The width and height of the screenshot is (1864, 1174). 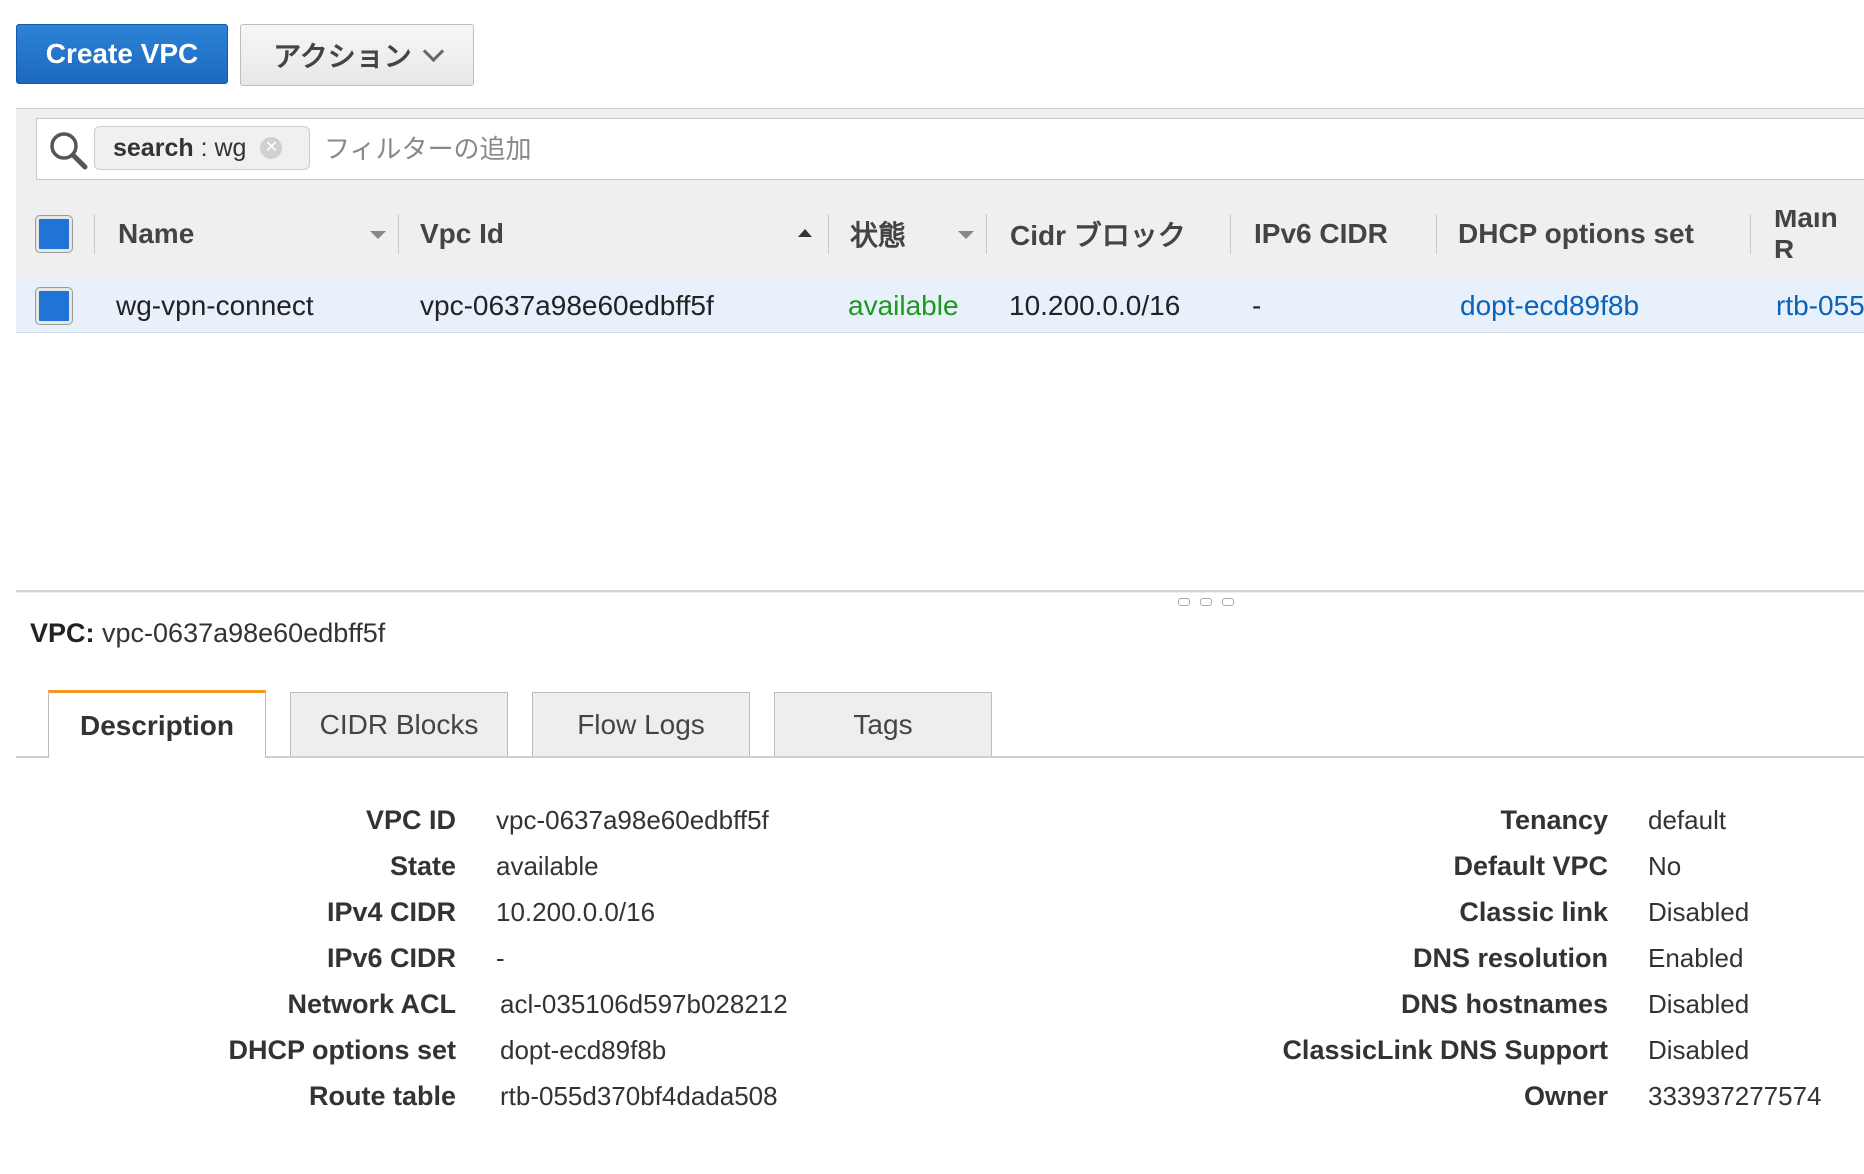 What do you see at coordinates (253, 234) in the screenshot?
I see `column-header-name: Name` at bounding box center [253, 234].